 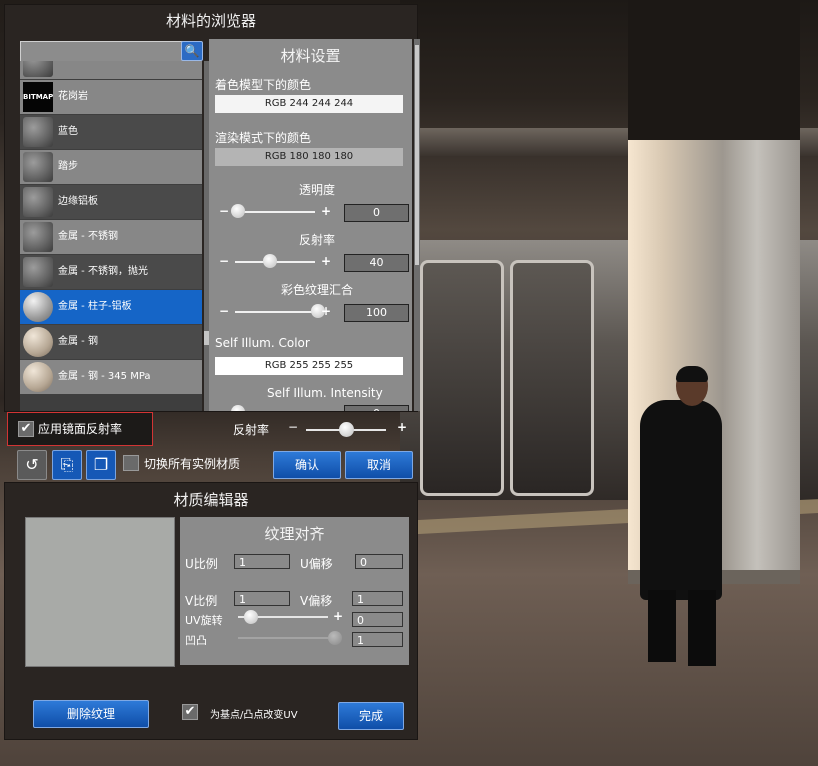 I want to click on copy-icon: ❐, so click(x=101, y=464).